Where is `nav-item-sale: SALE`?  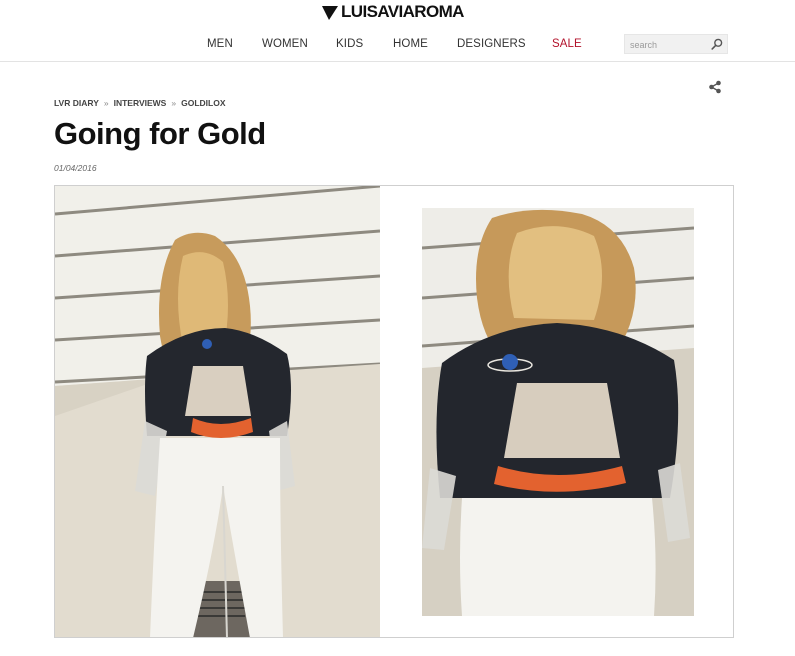 nav-item-sale: SALE is located at coordinates (567, 44).